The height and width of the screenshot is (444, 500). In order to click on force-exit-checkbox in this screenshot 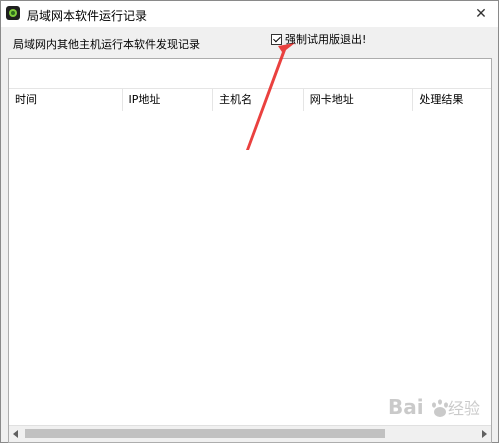, I will do `click(276, 39)`.